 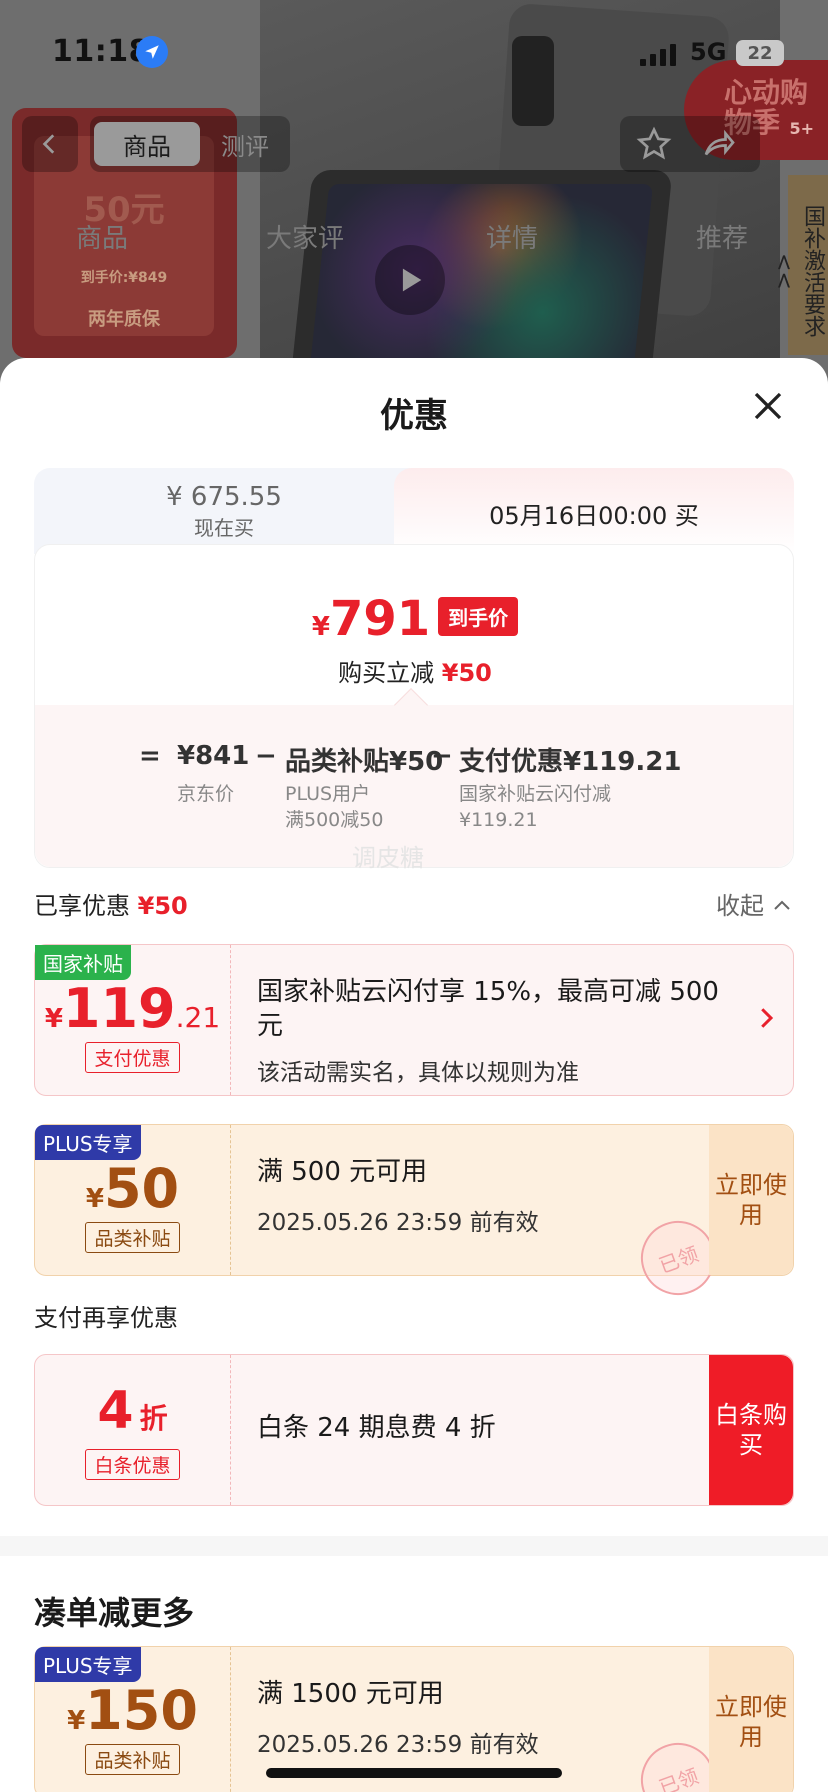 What do you see at coordinates (132, 1057) in the screenshot?
I see `coupon-kind: 支付优惠` at bounding box center [132, 1057].